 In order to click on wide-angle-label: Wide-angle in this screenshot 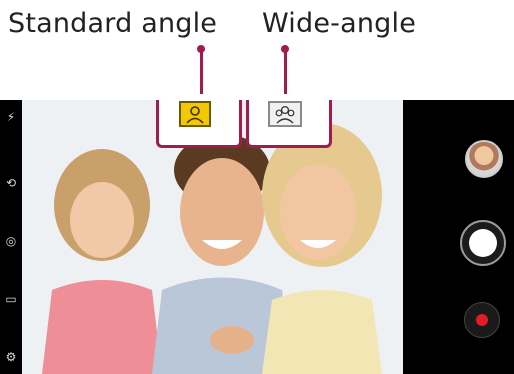, I will do `click(339, 23)`.